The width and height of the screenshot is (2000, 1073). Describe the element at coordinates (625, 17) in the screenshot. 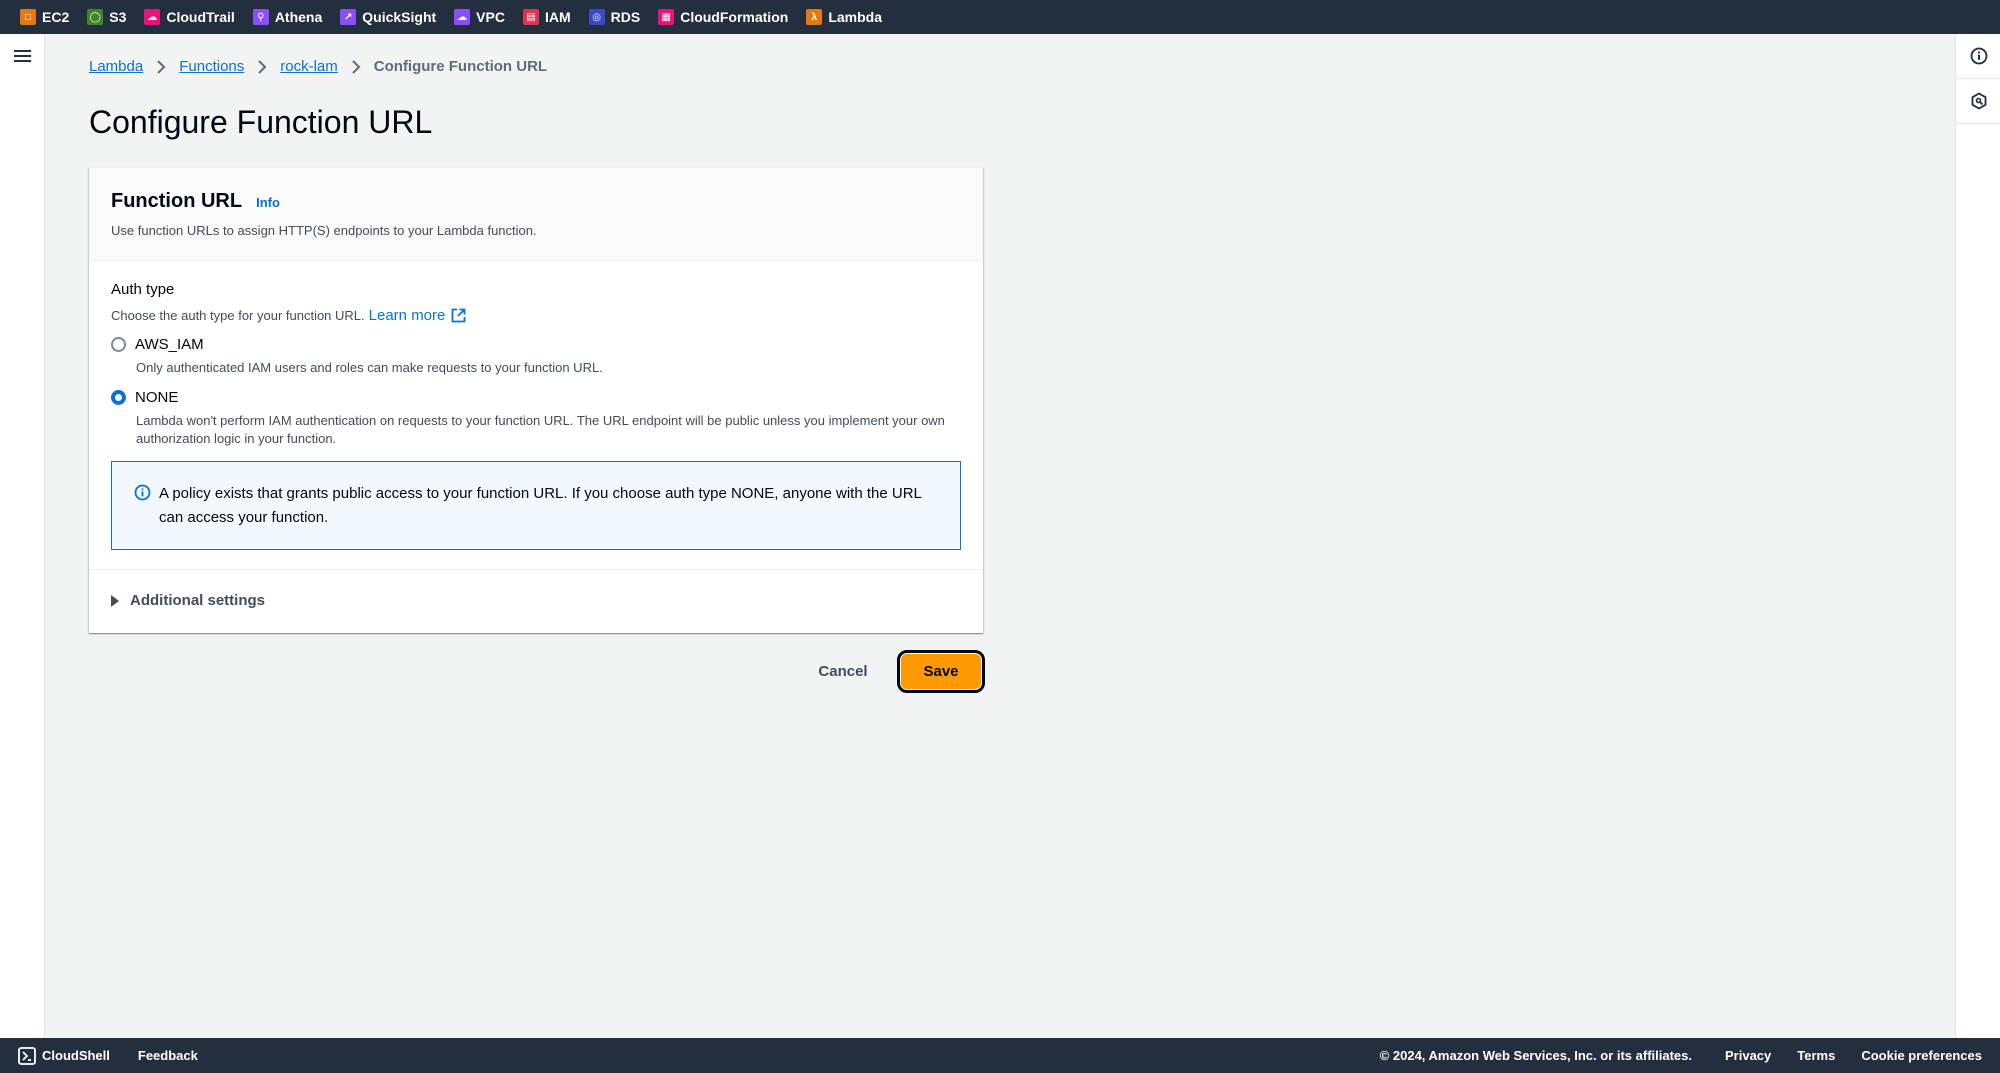

I see `service-label: RDS` at that location.